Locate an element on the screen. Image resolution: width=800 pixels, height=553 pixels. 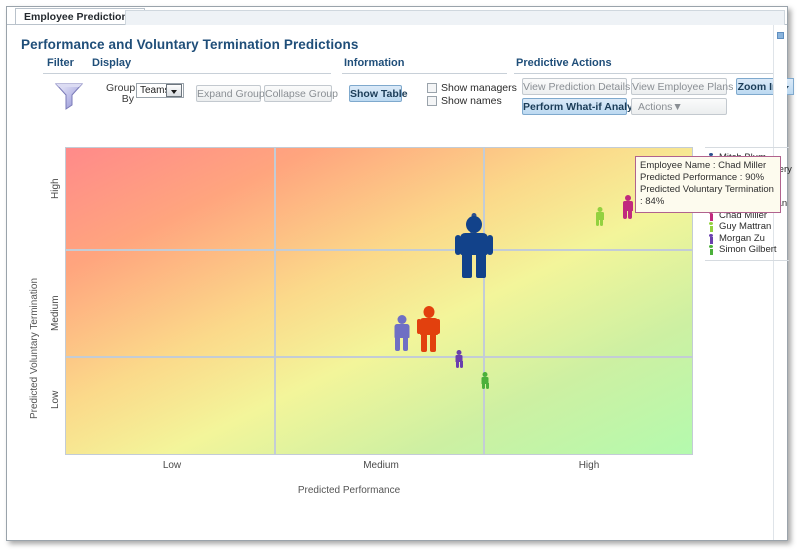
x-tick-medium: Medium is located at coordinates (381, 465).